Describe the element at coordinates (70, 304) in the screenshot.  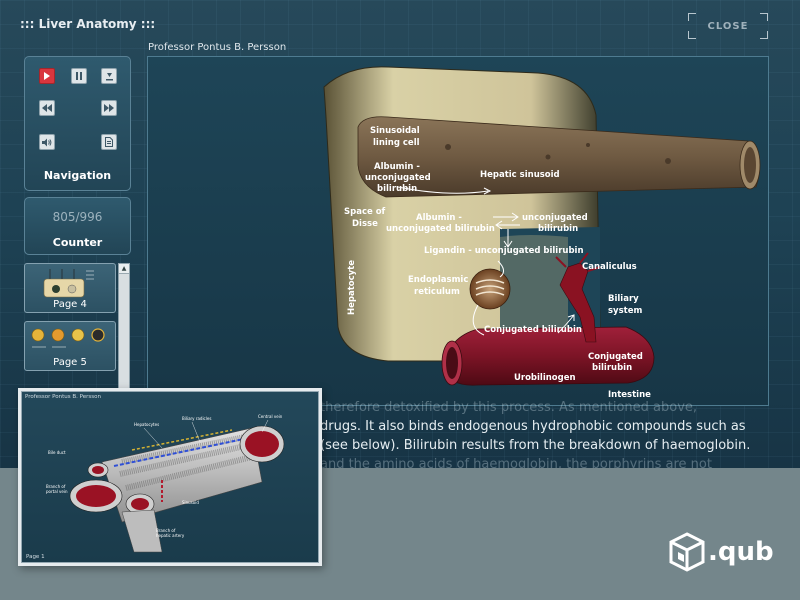
I see `page-4-label: Page 4` at that location.